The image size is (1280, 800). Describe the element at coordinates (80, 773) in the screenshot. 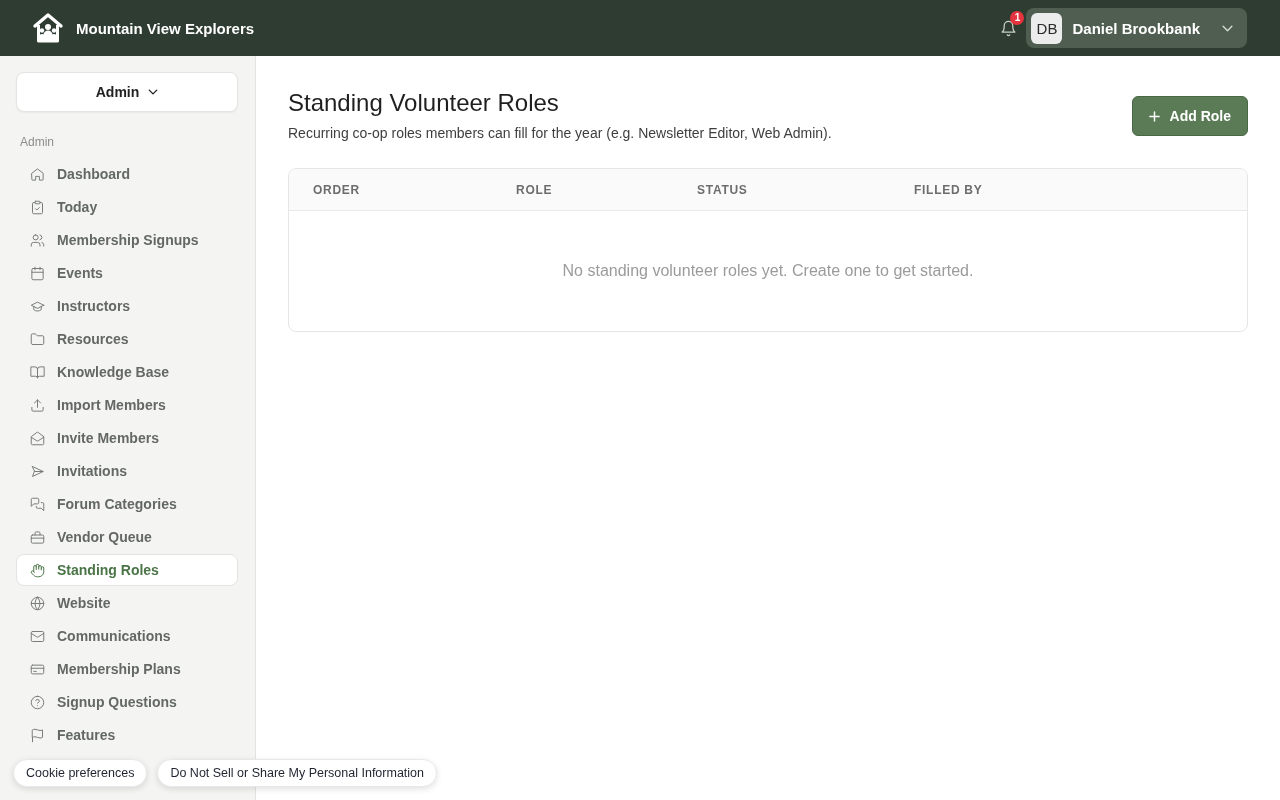

I see `cookie-preferences-button: Cookie preferences` at that location.